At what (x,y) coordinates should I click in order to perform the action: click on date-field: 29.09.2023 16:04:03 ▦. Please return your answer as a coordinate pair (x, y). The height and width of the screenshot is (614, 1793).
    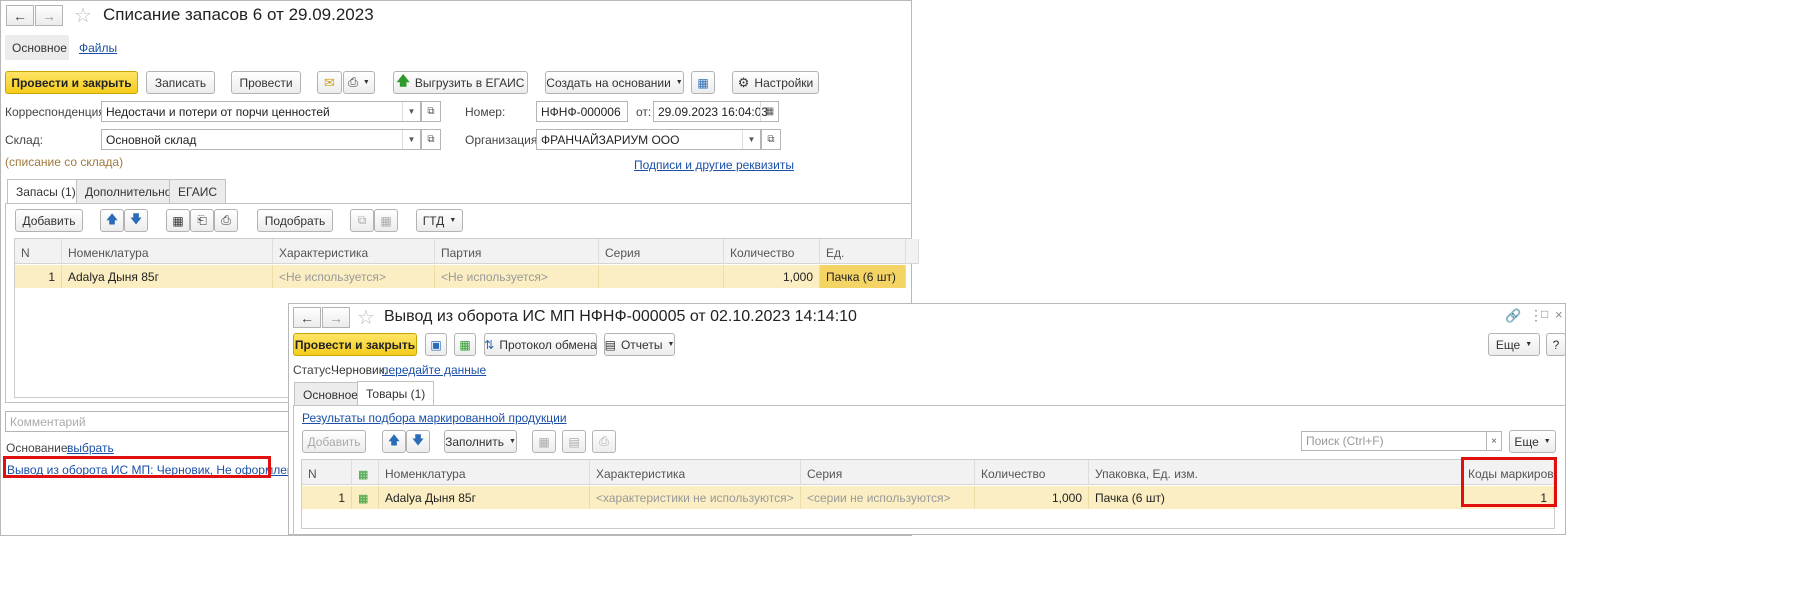
    Looking at the image, I should click on (716, 111).